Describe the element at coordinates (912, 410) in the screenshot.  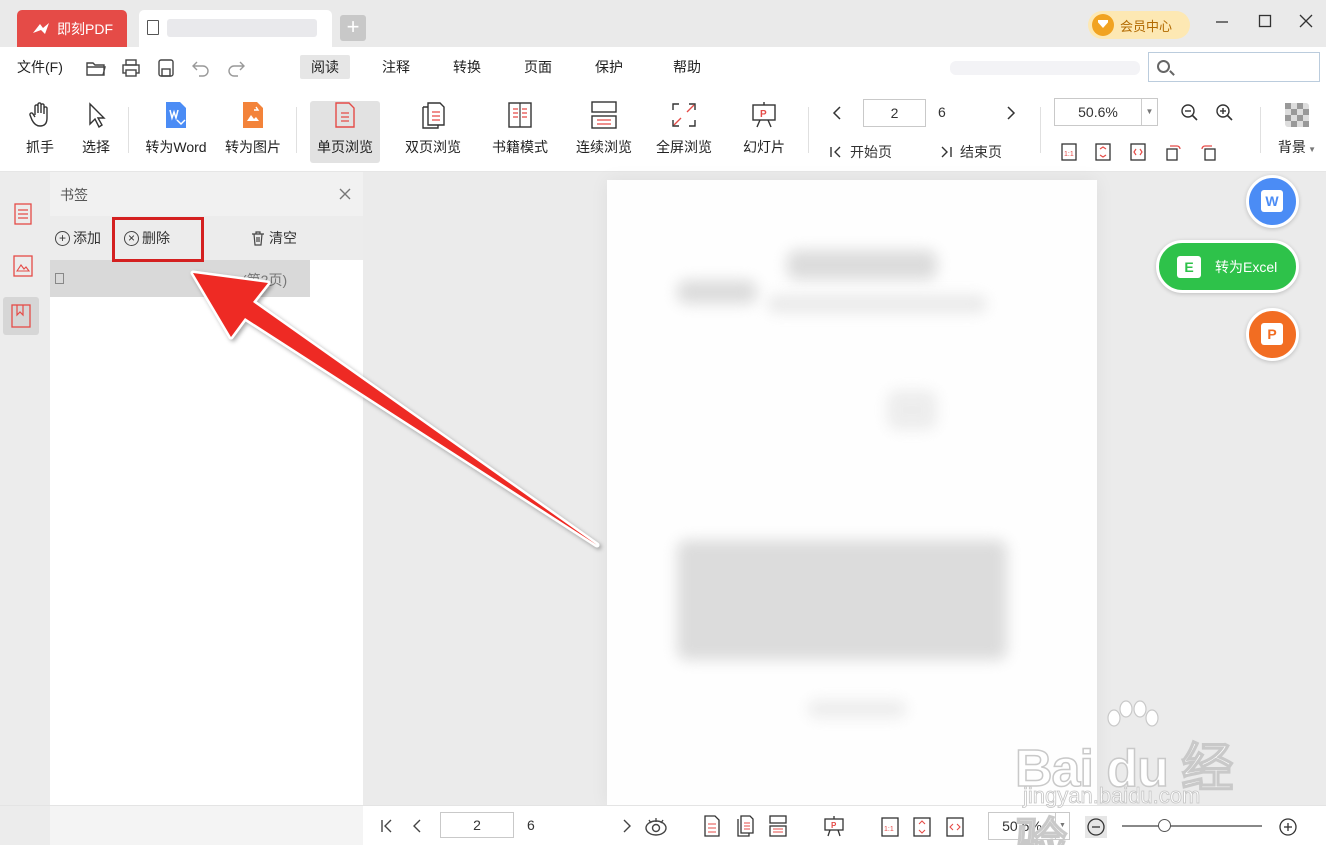
I see `blurred-text` at that location.